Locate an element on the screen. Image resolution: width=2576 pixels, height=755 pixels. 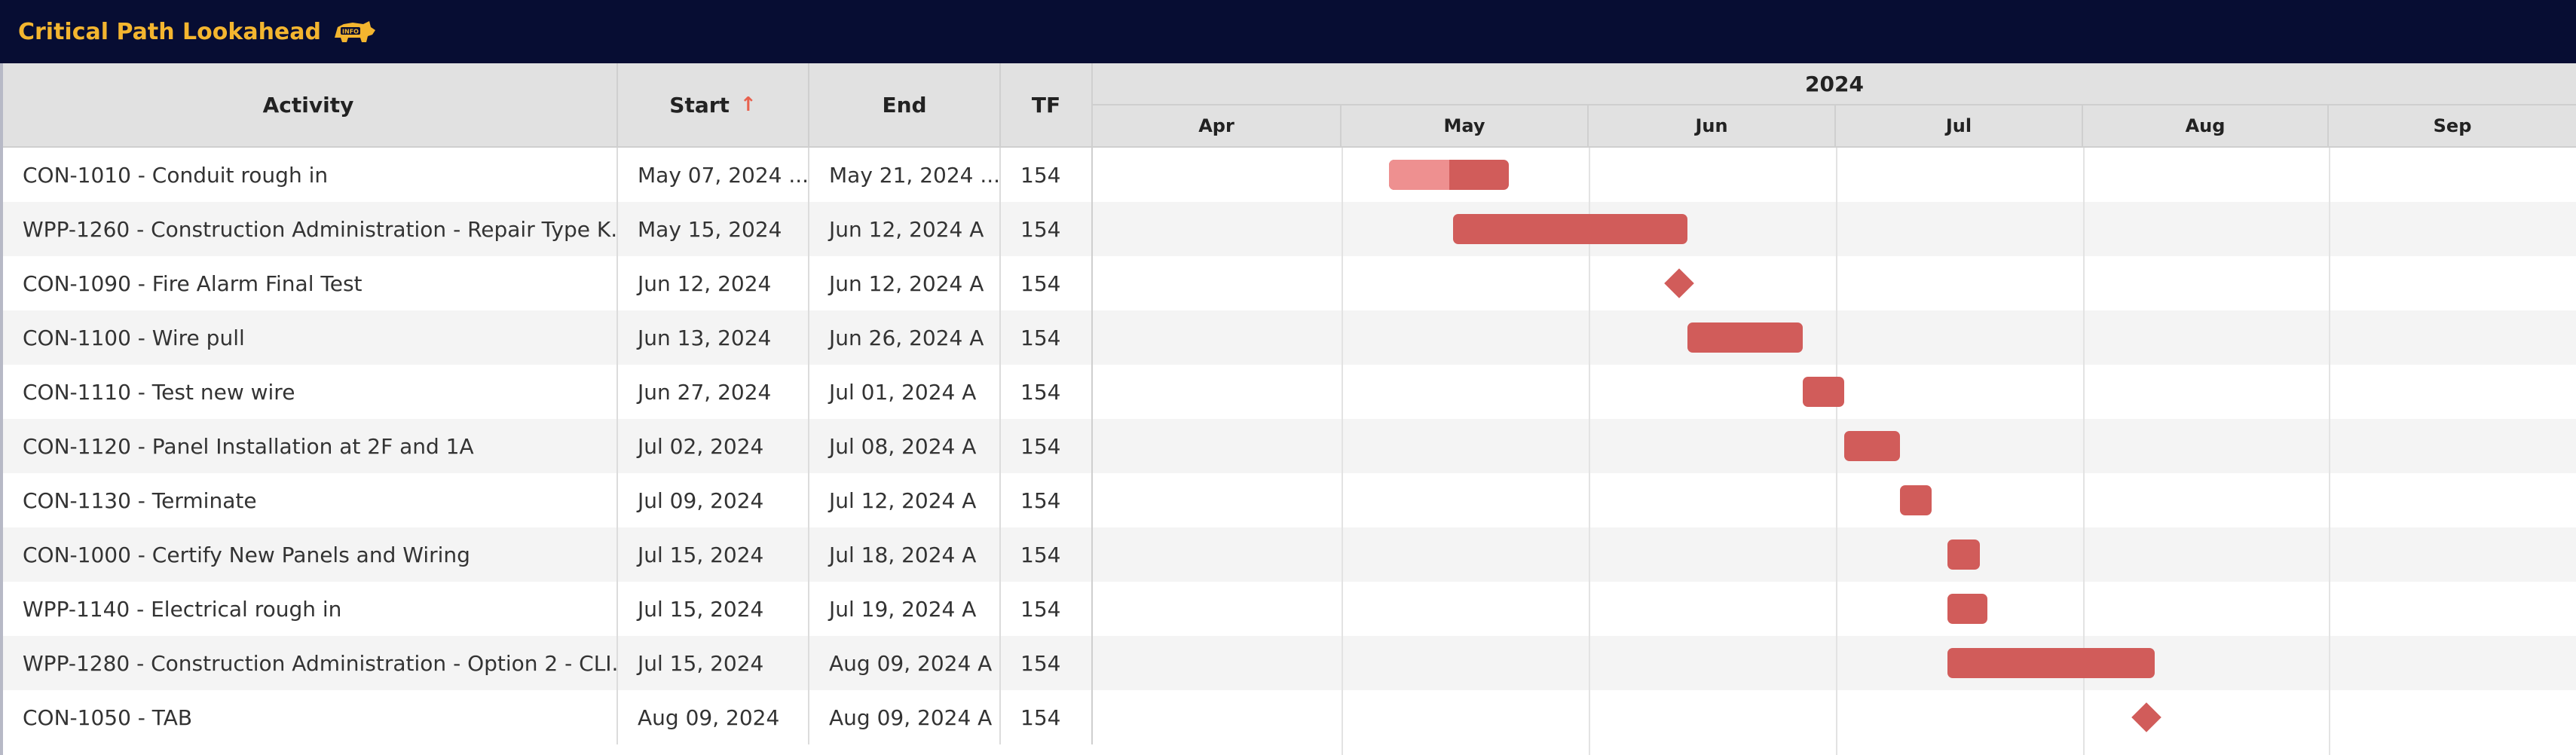
timeline-year-header: 2024 is located at coordinates (1835, 84).